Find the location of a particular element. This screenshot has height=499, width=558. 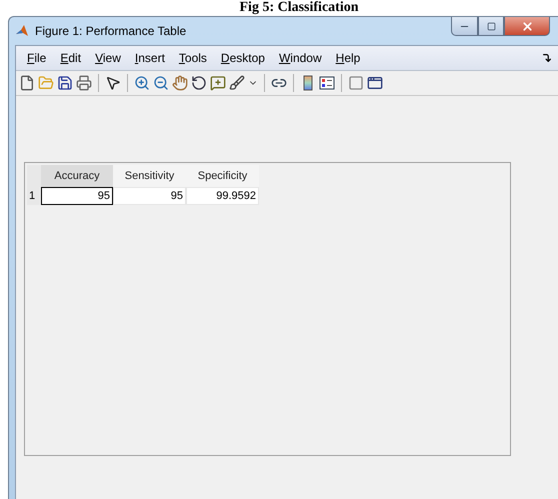

print-icon is located at coordinates (84, 83).